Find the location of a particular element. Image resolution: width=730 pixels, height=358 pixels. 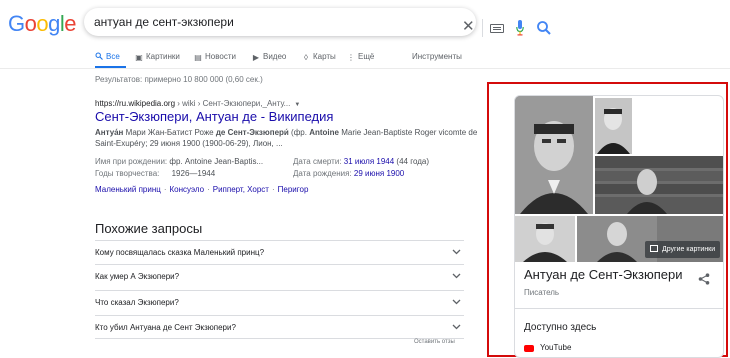

related-question-text: Кто убил Антуана де Сент Экзюпери? is located at coordinates (165, 327).